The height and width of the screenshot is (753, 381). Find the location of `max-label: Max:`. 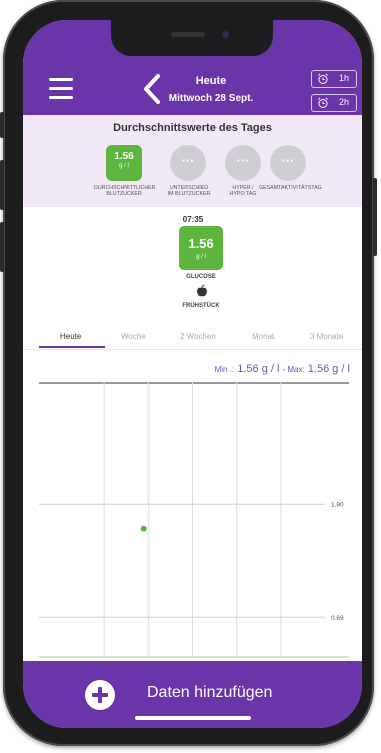

max-label: Max: is located at coordinates (296, 369).